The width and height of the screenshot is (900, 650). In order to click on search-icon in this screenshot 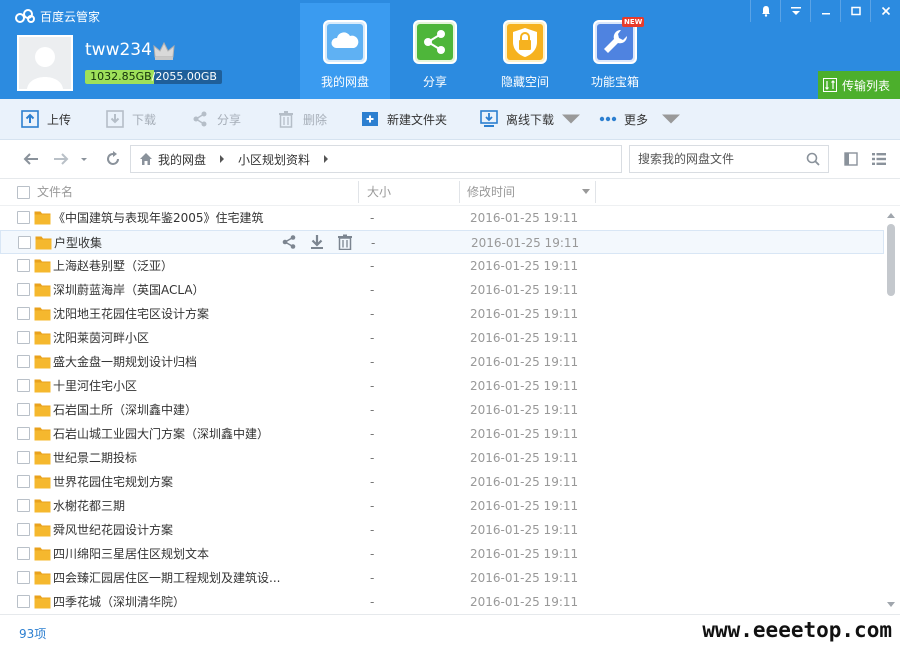, I will do `click(813, 159)`.